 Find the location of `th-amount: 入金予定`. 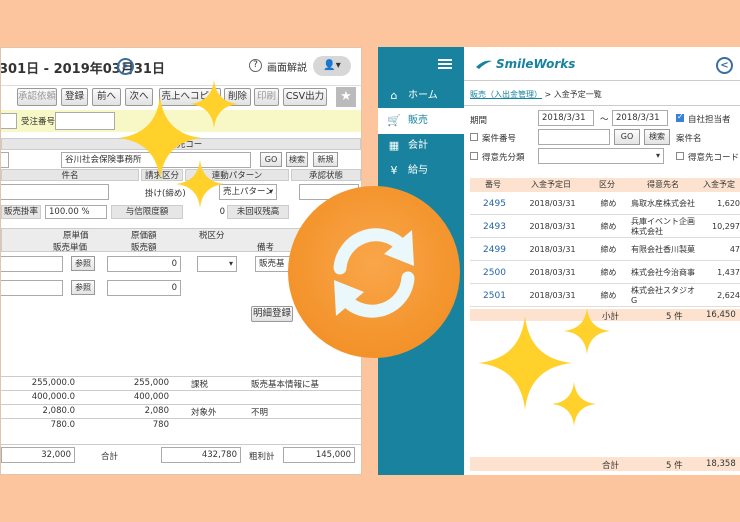

th-amount: 入金予定 is located at coordinates (719, 185).